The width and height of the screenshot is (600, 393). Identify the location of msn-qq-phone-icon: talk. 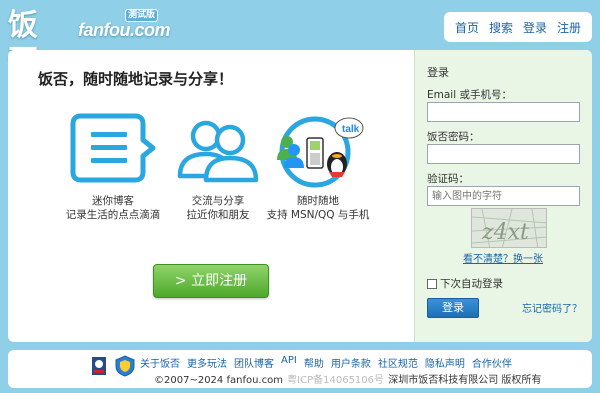
(318, 153).